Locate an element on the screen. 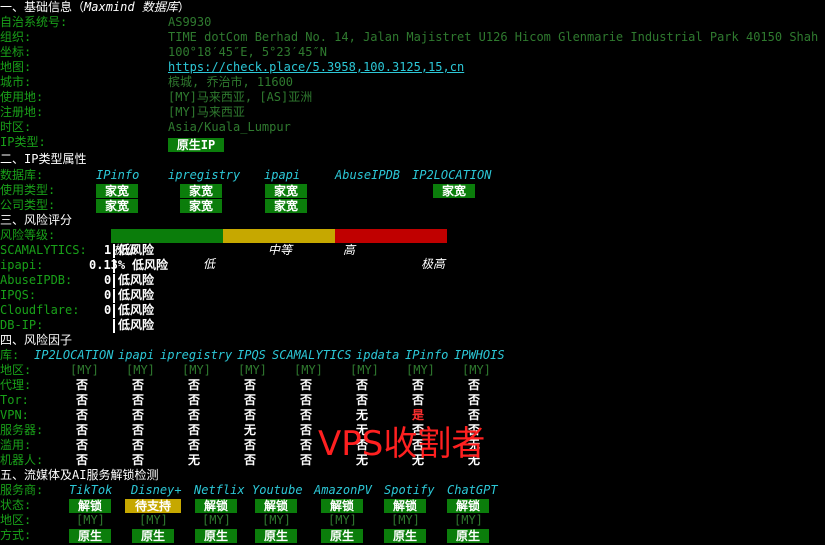 This screenshot has height=545, width=825. risk-scale-bar-low: 极低 低 is located at coordinates (167, 250).